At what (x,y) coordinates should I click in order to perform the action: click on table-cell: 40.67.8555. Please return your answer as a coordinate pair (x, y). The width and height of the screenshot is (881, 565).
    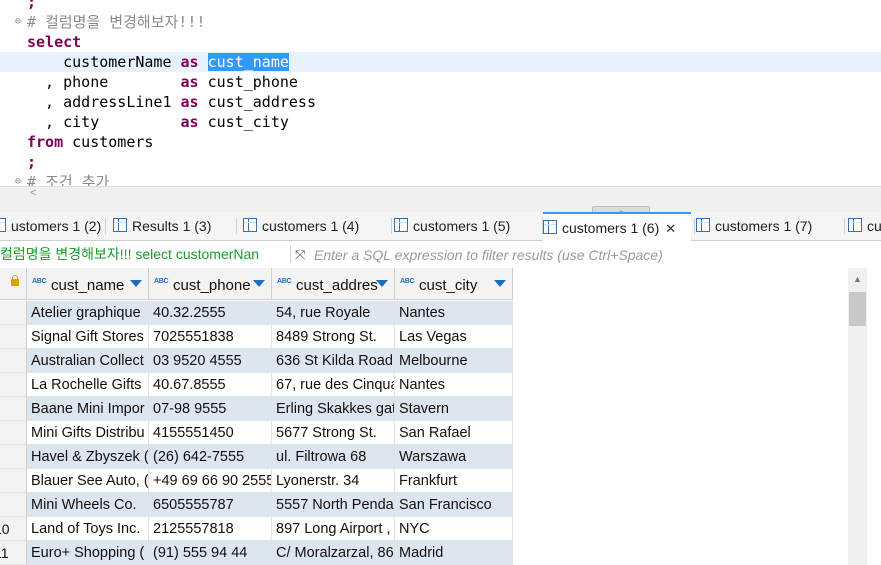
    Looking at the image, I should click on (210, 385).